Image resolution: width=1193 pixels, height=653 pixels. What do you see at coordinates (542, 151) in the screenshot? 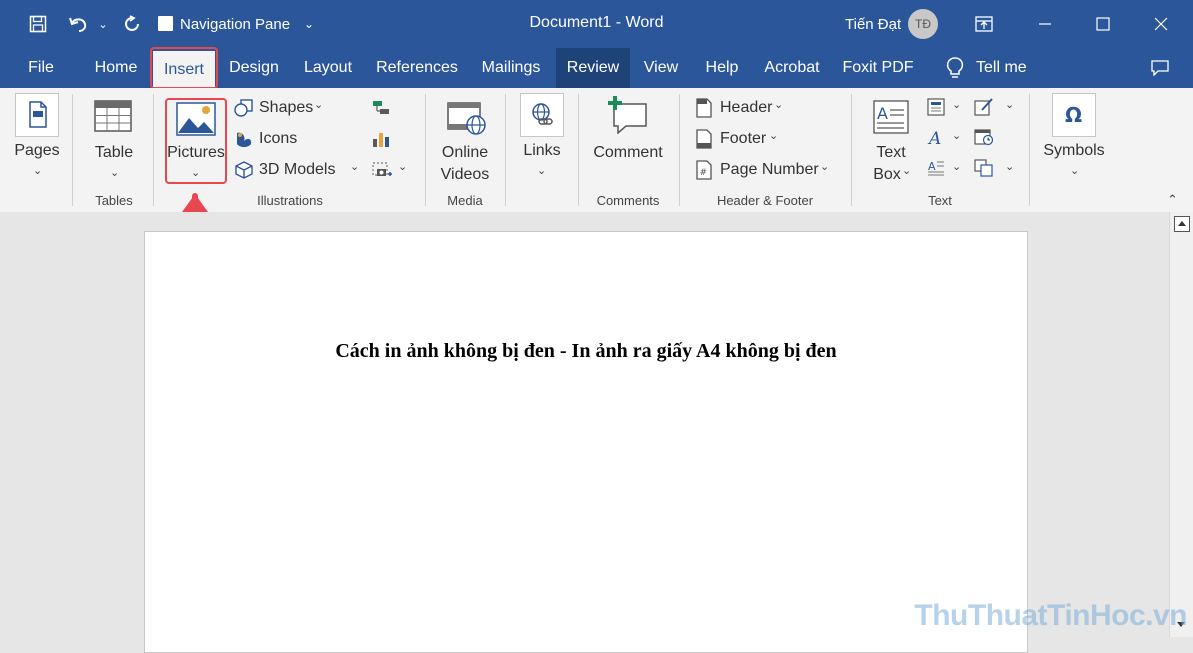
I see `links-button: Links` at bounding box center [542, 151].